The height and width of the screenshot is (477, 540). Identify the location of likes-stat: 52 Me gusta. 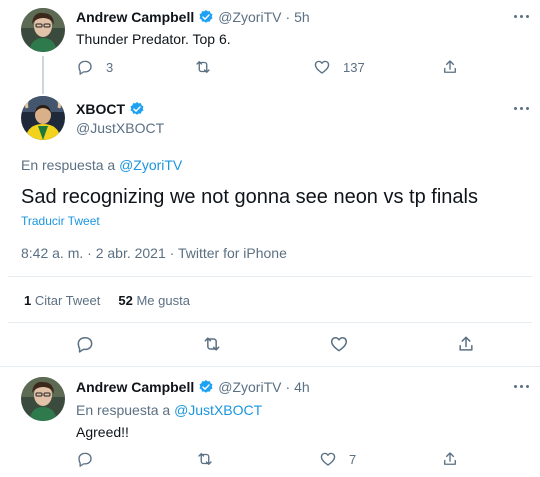
(154, 300).